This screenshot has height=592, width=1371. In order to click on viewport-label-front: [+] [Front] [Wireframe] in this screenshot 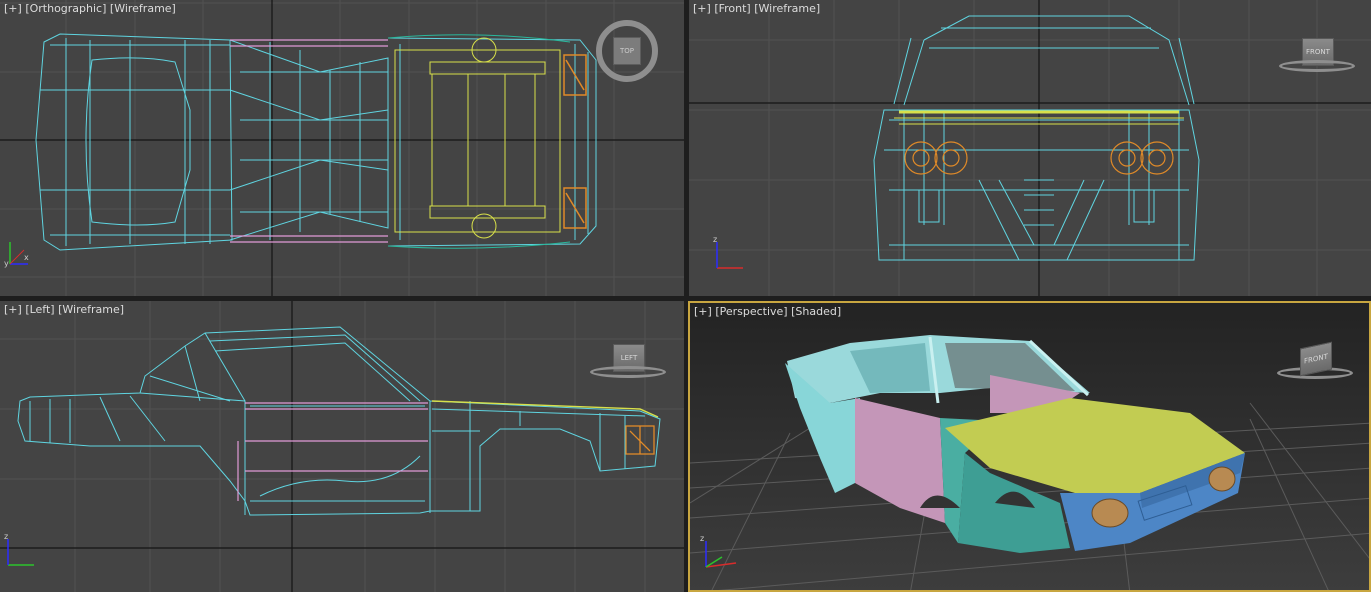, I will do `click(756, 8)`.